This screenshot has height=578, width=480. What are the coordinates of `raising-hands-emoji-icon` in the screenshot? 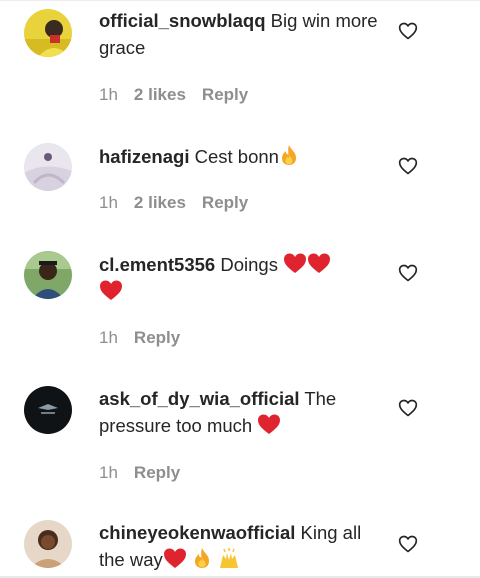 It's located at (229, 558).